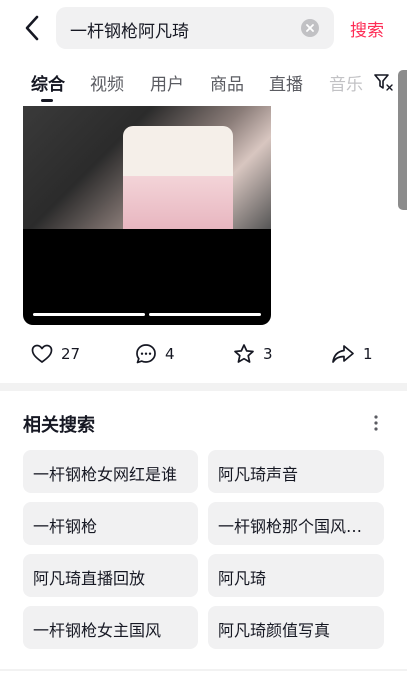 The width and height of the screenshot is (407, 684). What do you see at coordinates (147, 167) in the screenshot?
I see `video-frame` at bounding box center [147, 167].